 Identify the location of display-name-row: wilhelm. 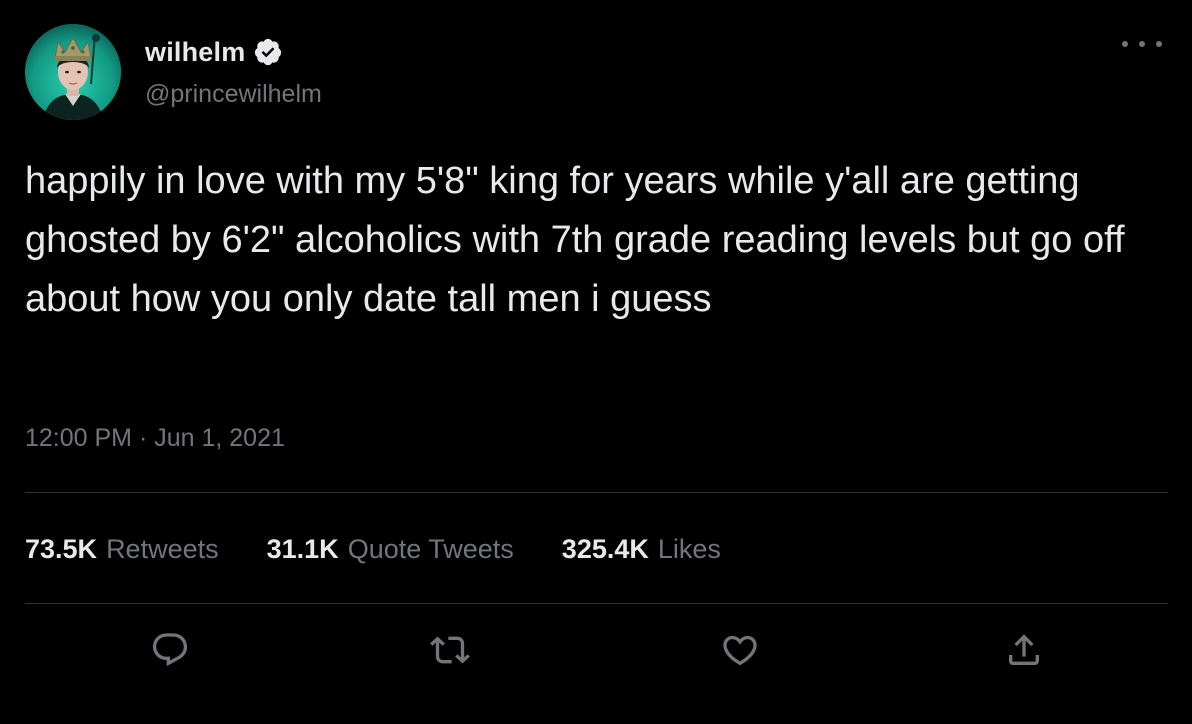
(214, 52).